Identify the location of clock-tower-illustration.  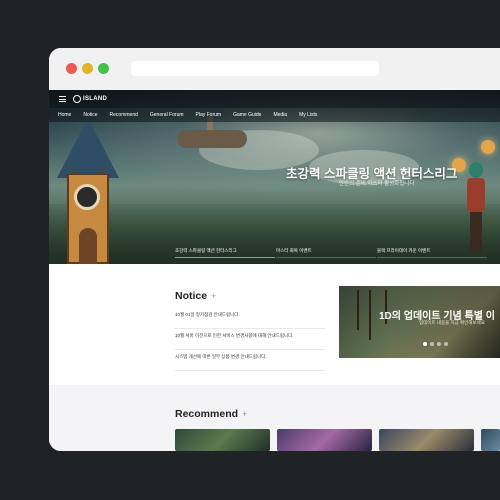
(88, 191).